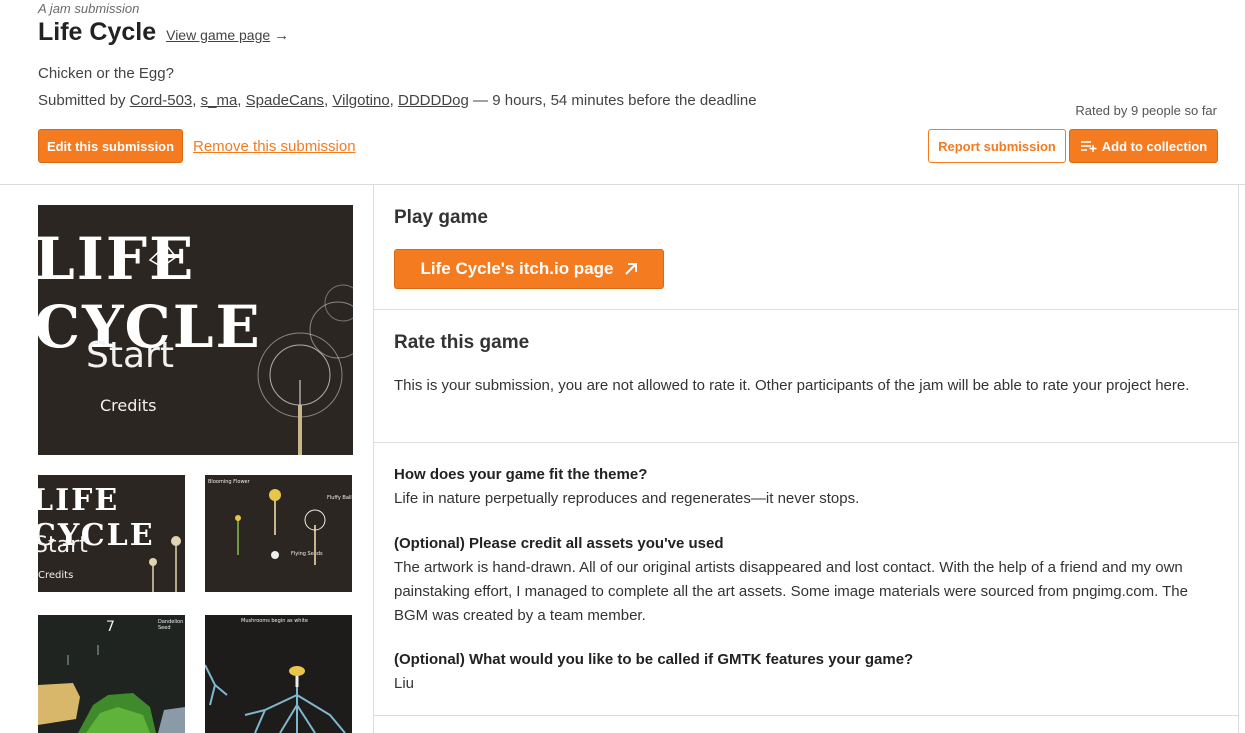  What do you see at coordinates (111, 533) in the screenshot?
I see `screenshot-thumbnail: LIFE CYCLE Start Credits` at bounding box center [111, 533].